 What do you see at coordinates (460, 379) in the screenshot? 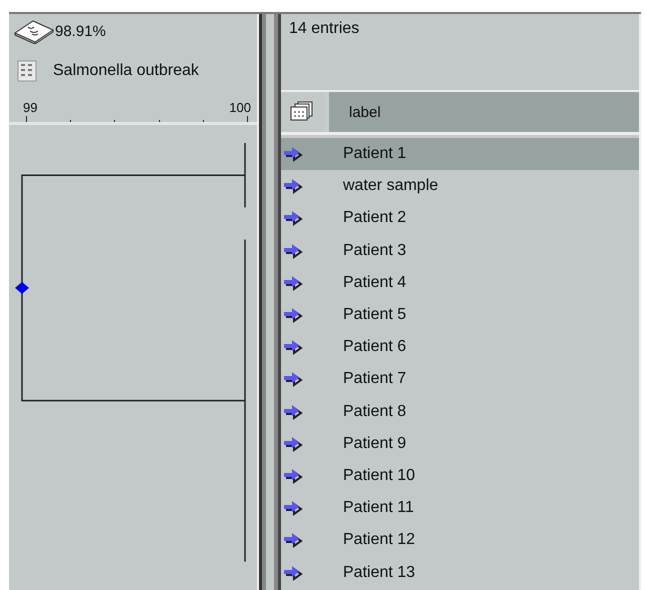
I see `table-row: Patient 7` at bounding box center [460, 379].